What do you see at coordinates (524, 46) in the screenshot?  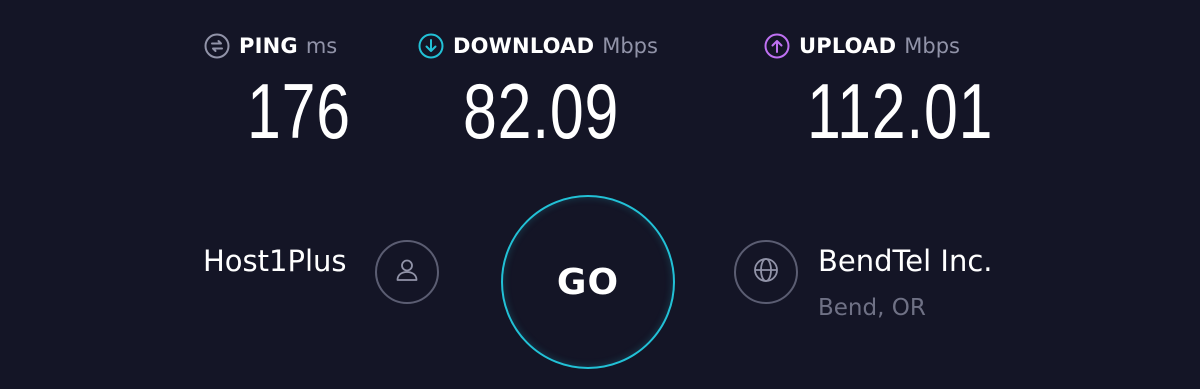 I see `download-label: DOWNLOAD` at bounding box center [524, 46].